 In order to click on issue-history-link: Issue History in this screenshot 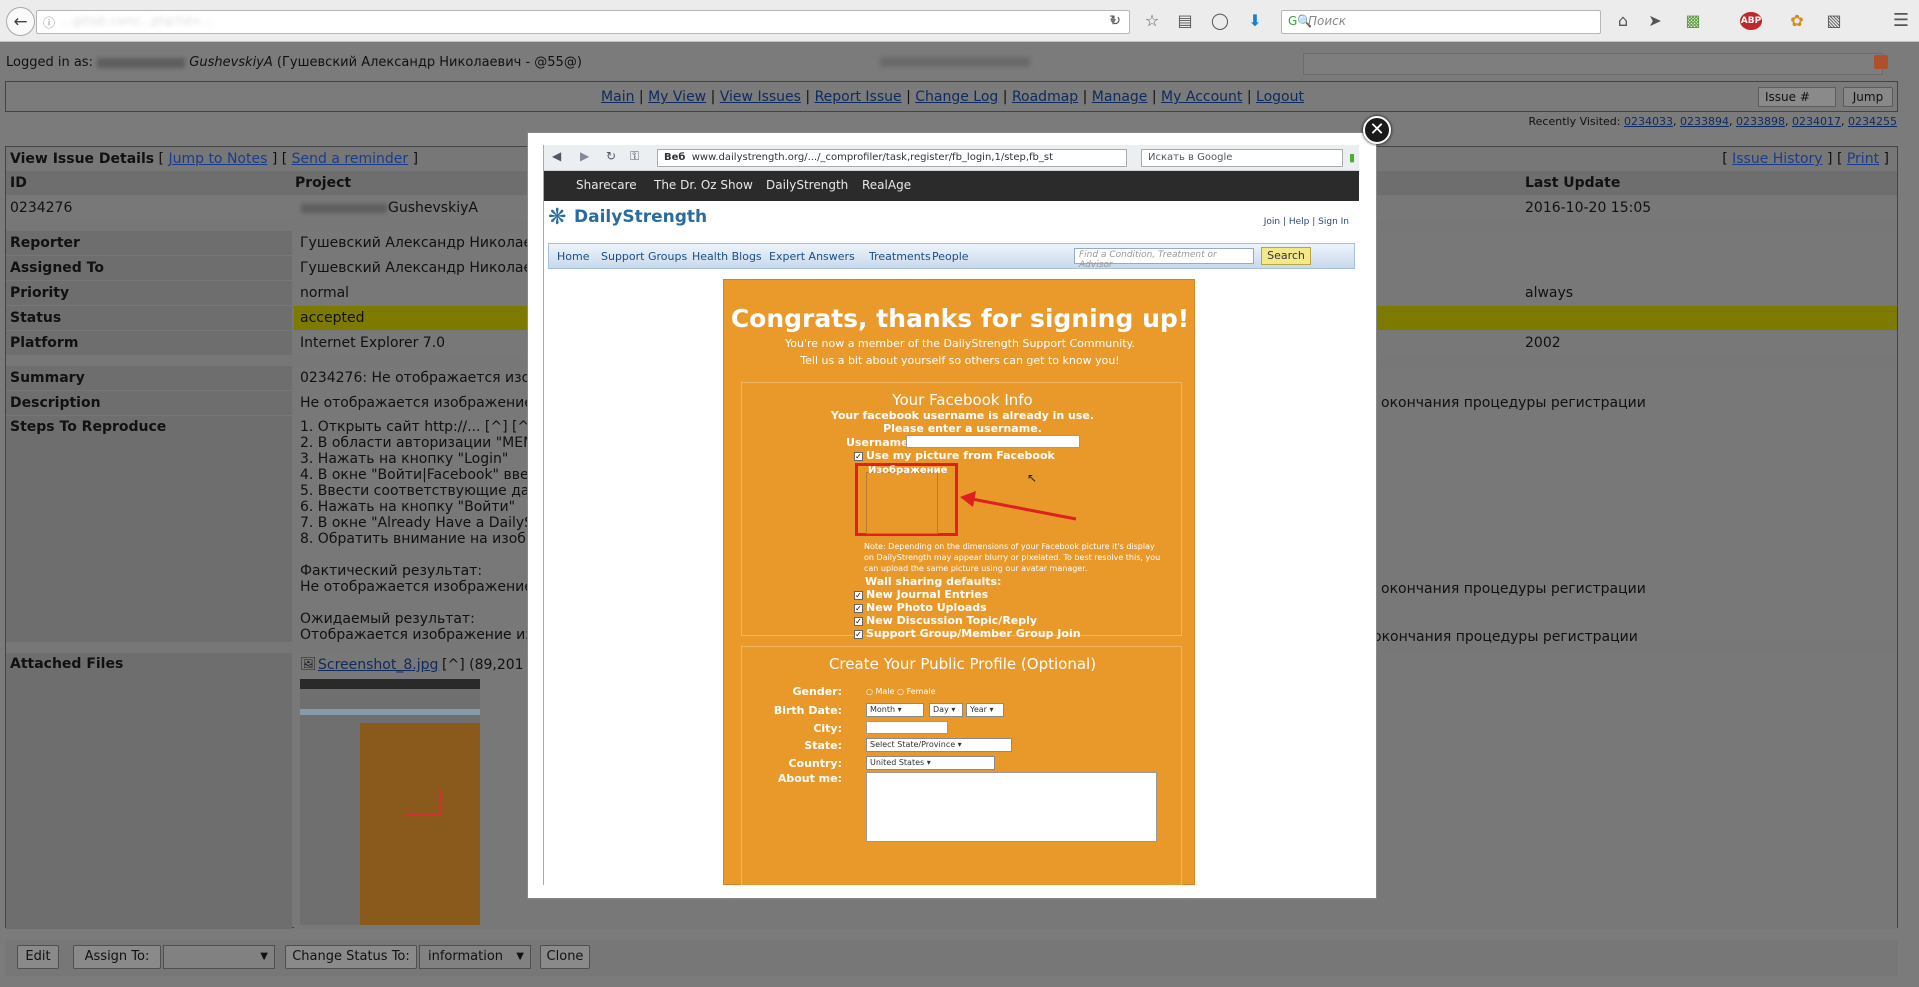, I will do `click(1777, 159)`.